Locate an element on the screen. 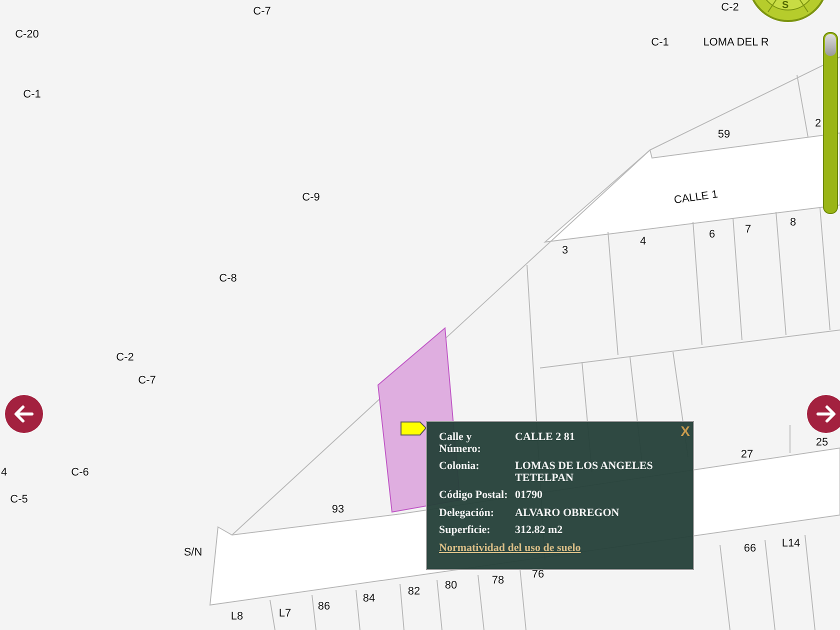 This screenshot has width=840, height=630. map-label: L7 is located at coordinates (285, 614).